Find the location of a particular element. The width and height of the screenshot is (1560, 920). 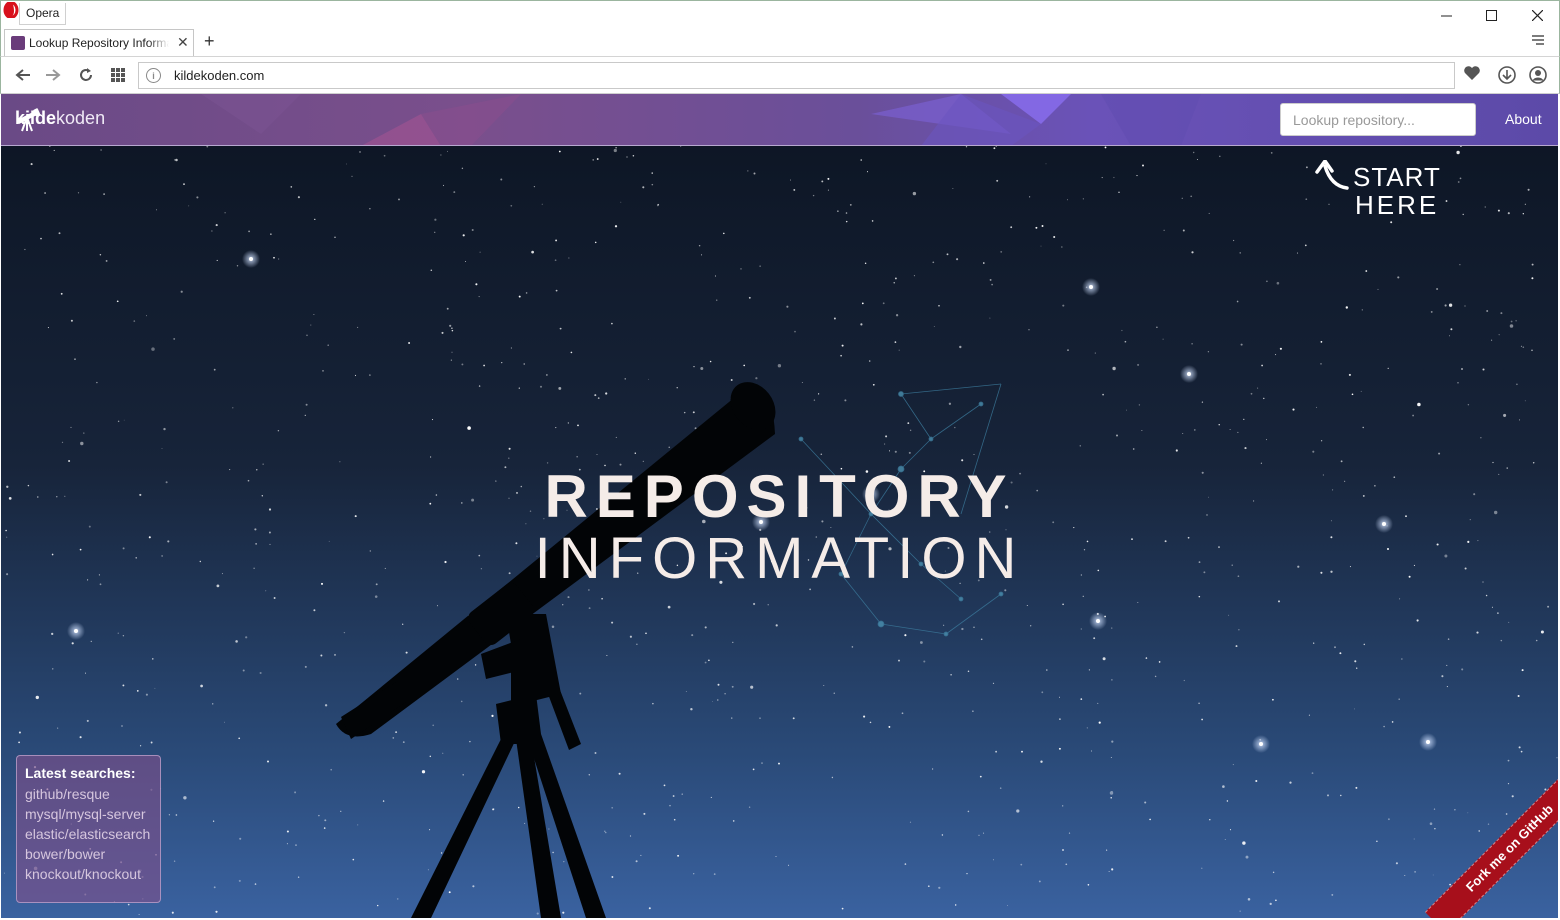

grid-icon is located at coordinates (118, 75).